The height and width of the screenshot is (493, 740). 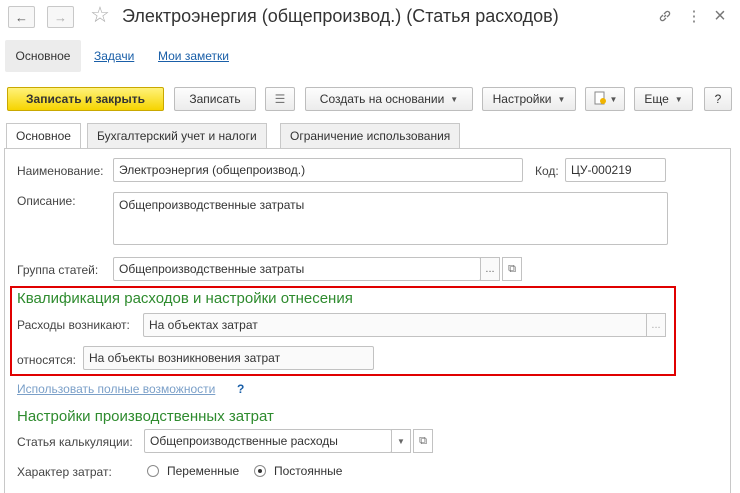 What do you see at coordinates (718, 99) in the screenshot?
I see `help-button: ?` at bounding box center [718, 99].